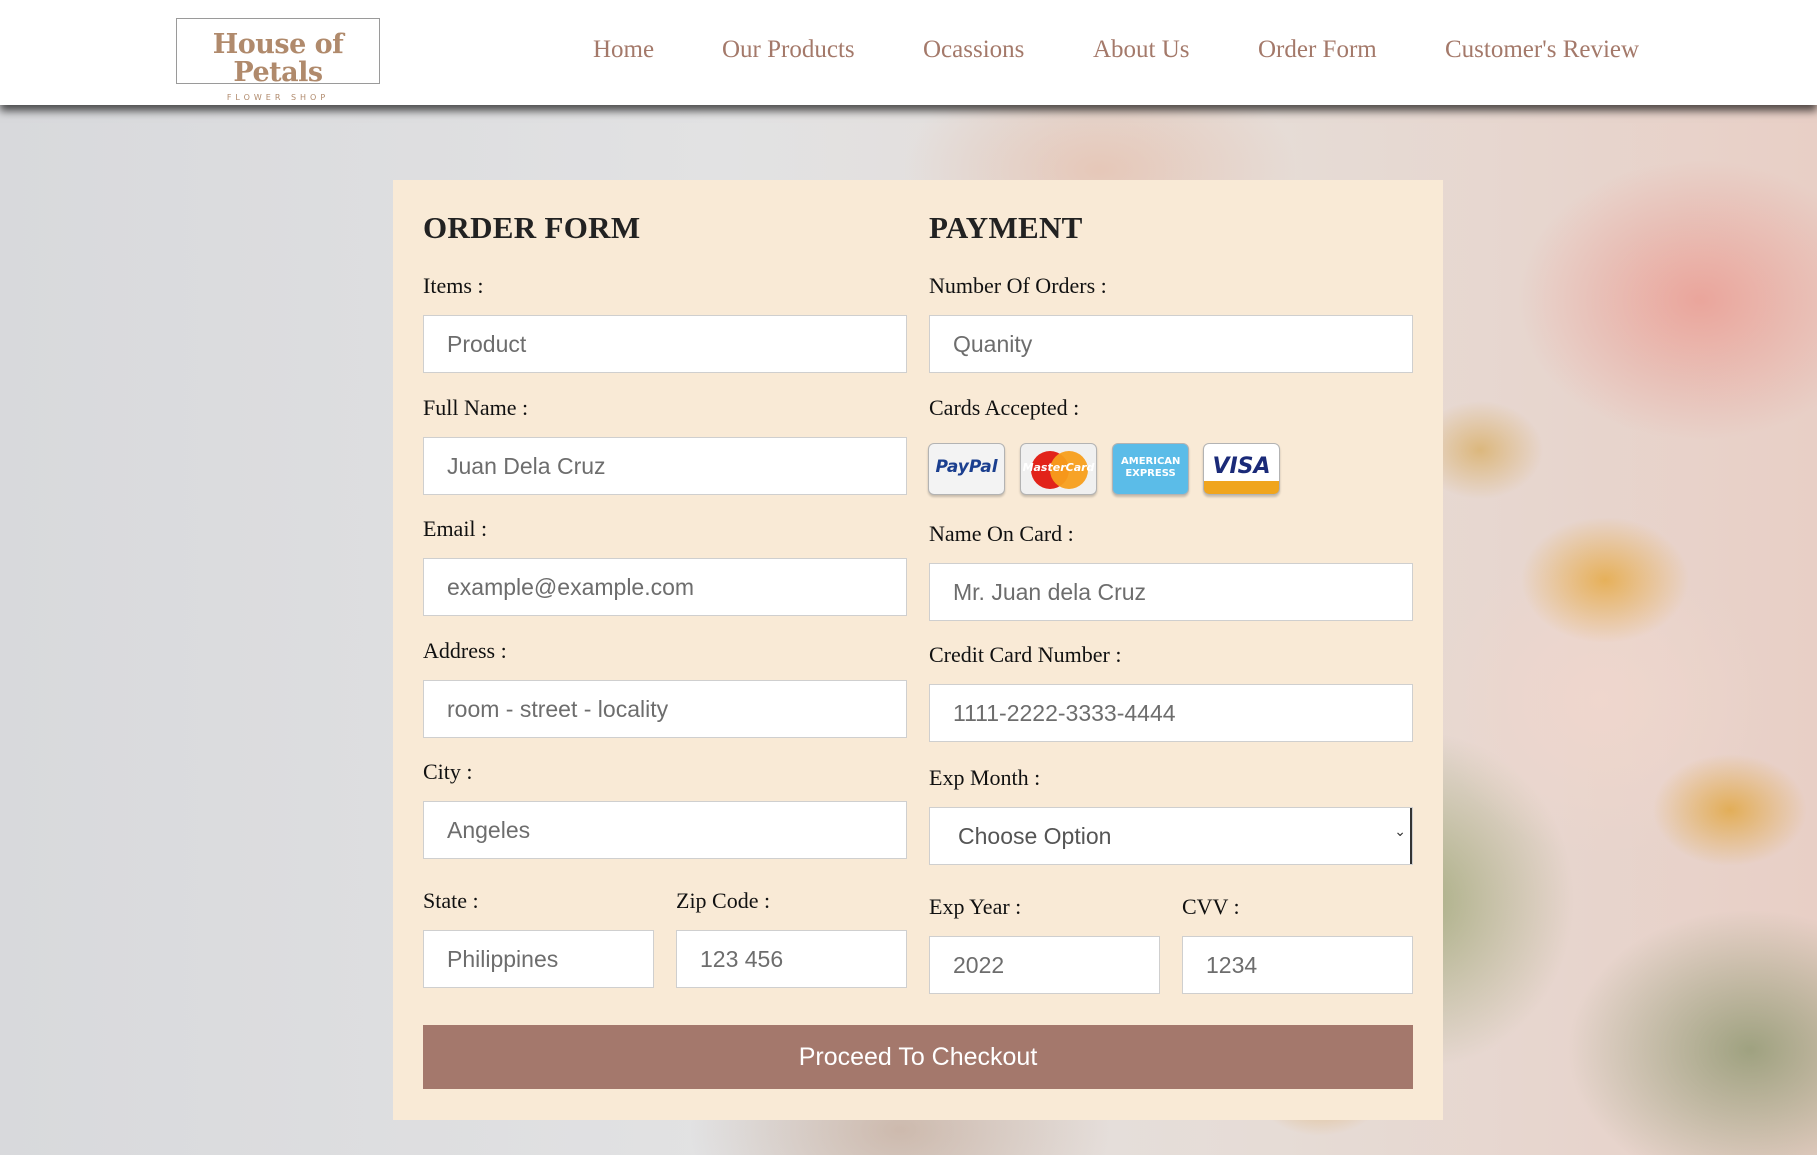  I want to click on paypal-logo: PayPal, so click(966, 469).